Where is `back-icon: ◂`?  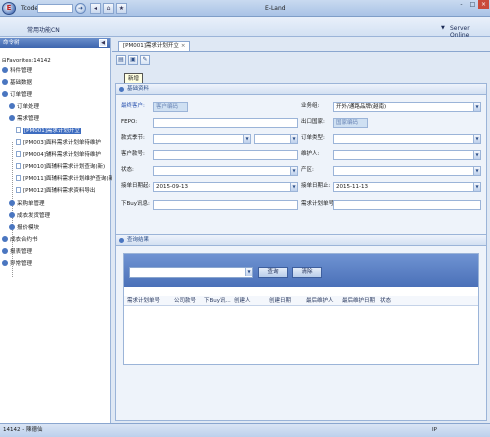 back-icon: ◂ is located at coordinates (95, 8).